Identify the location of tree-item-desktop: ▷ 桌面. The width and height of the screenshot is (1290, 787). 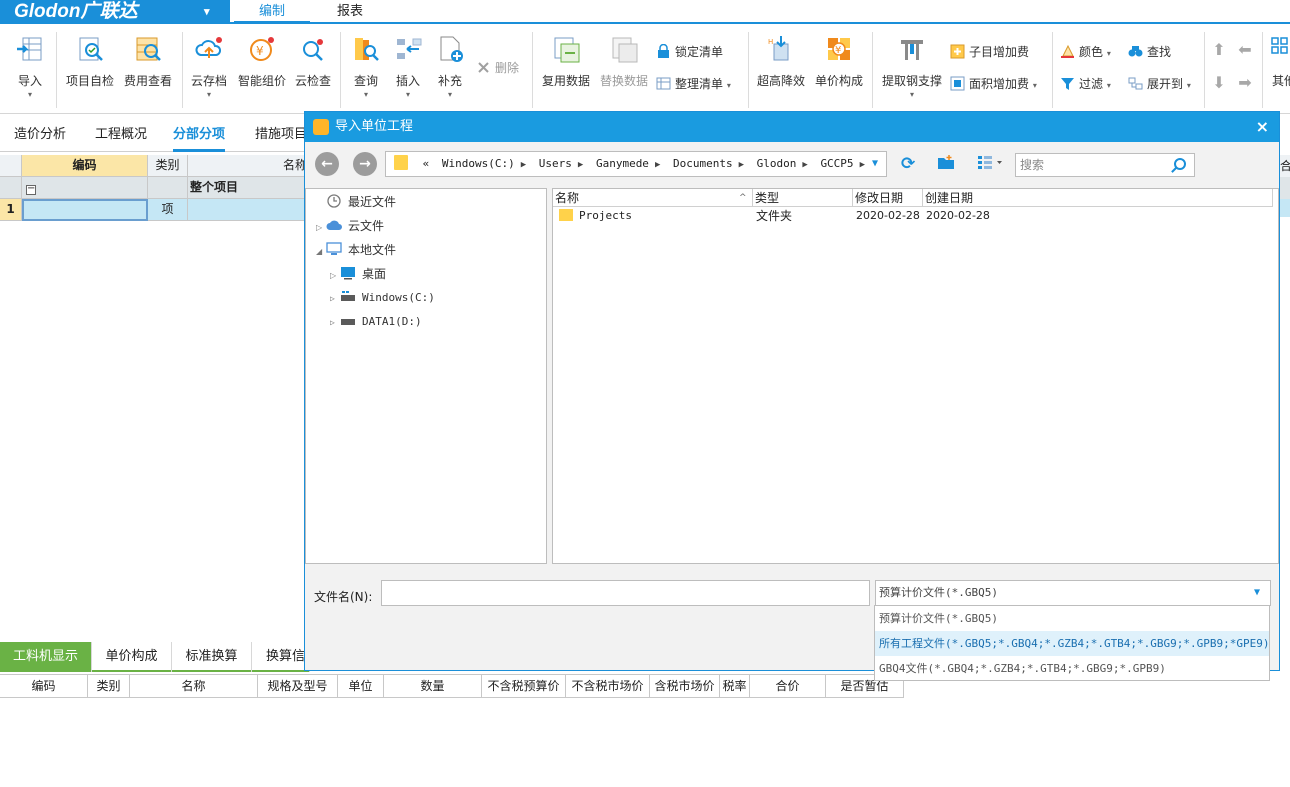
(358, 274).